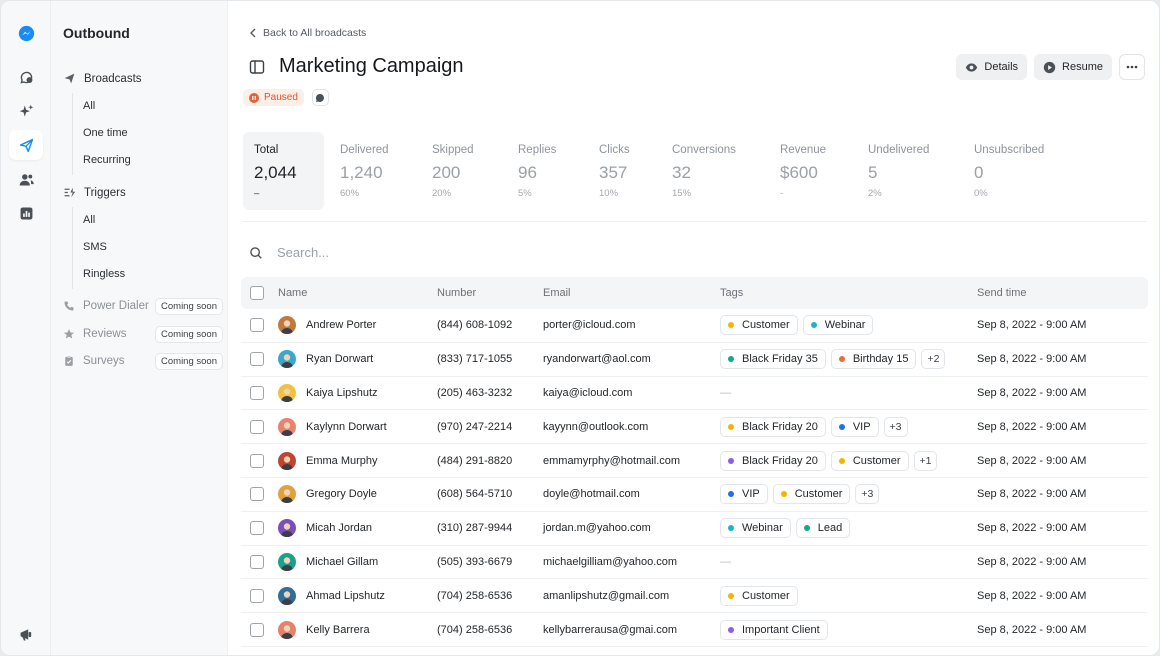 The height and width of the screenshot is (656, 1160). What do you see at coordinates (773, 359) in the screenshot?
I see `tag-chip: Black Friday 35` at bounding box center [773, 359].